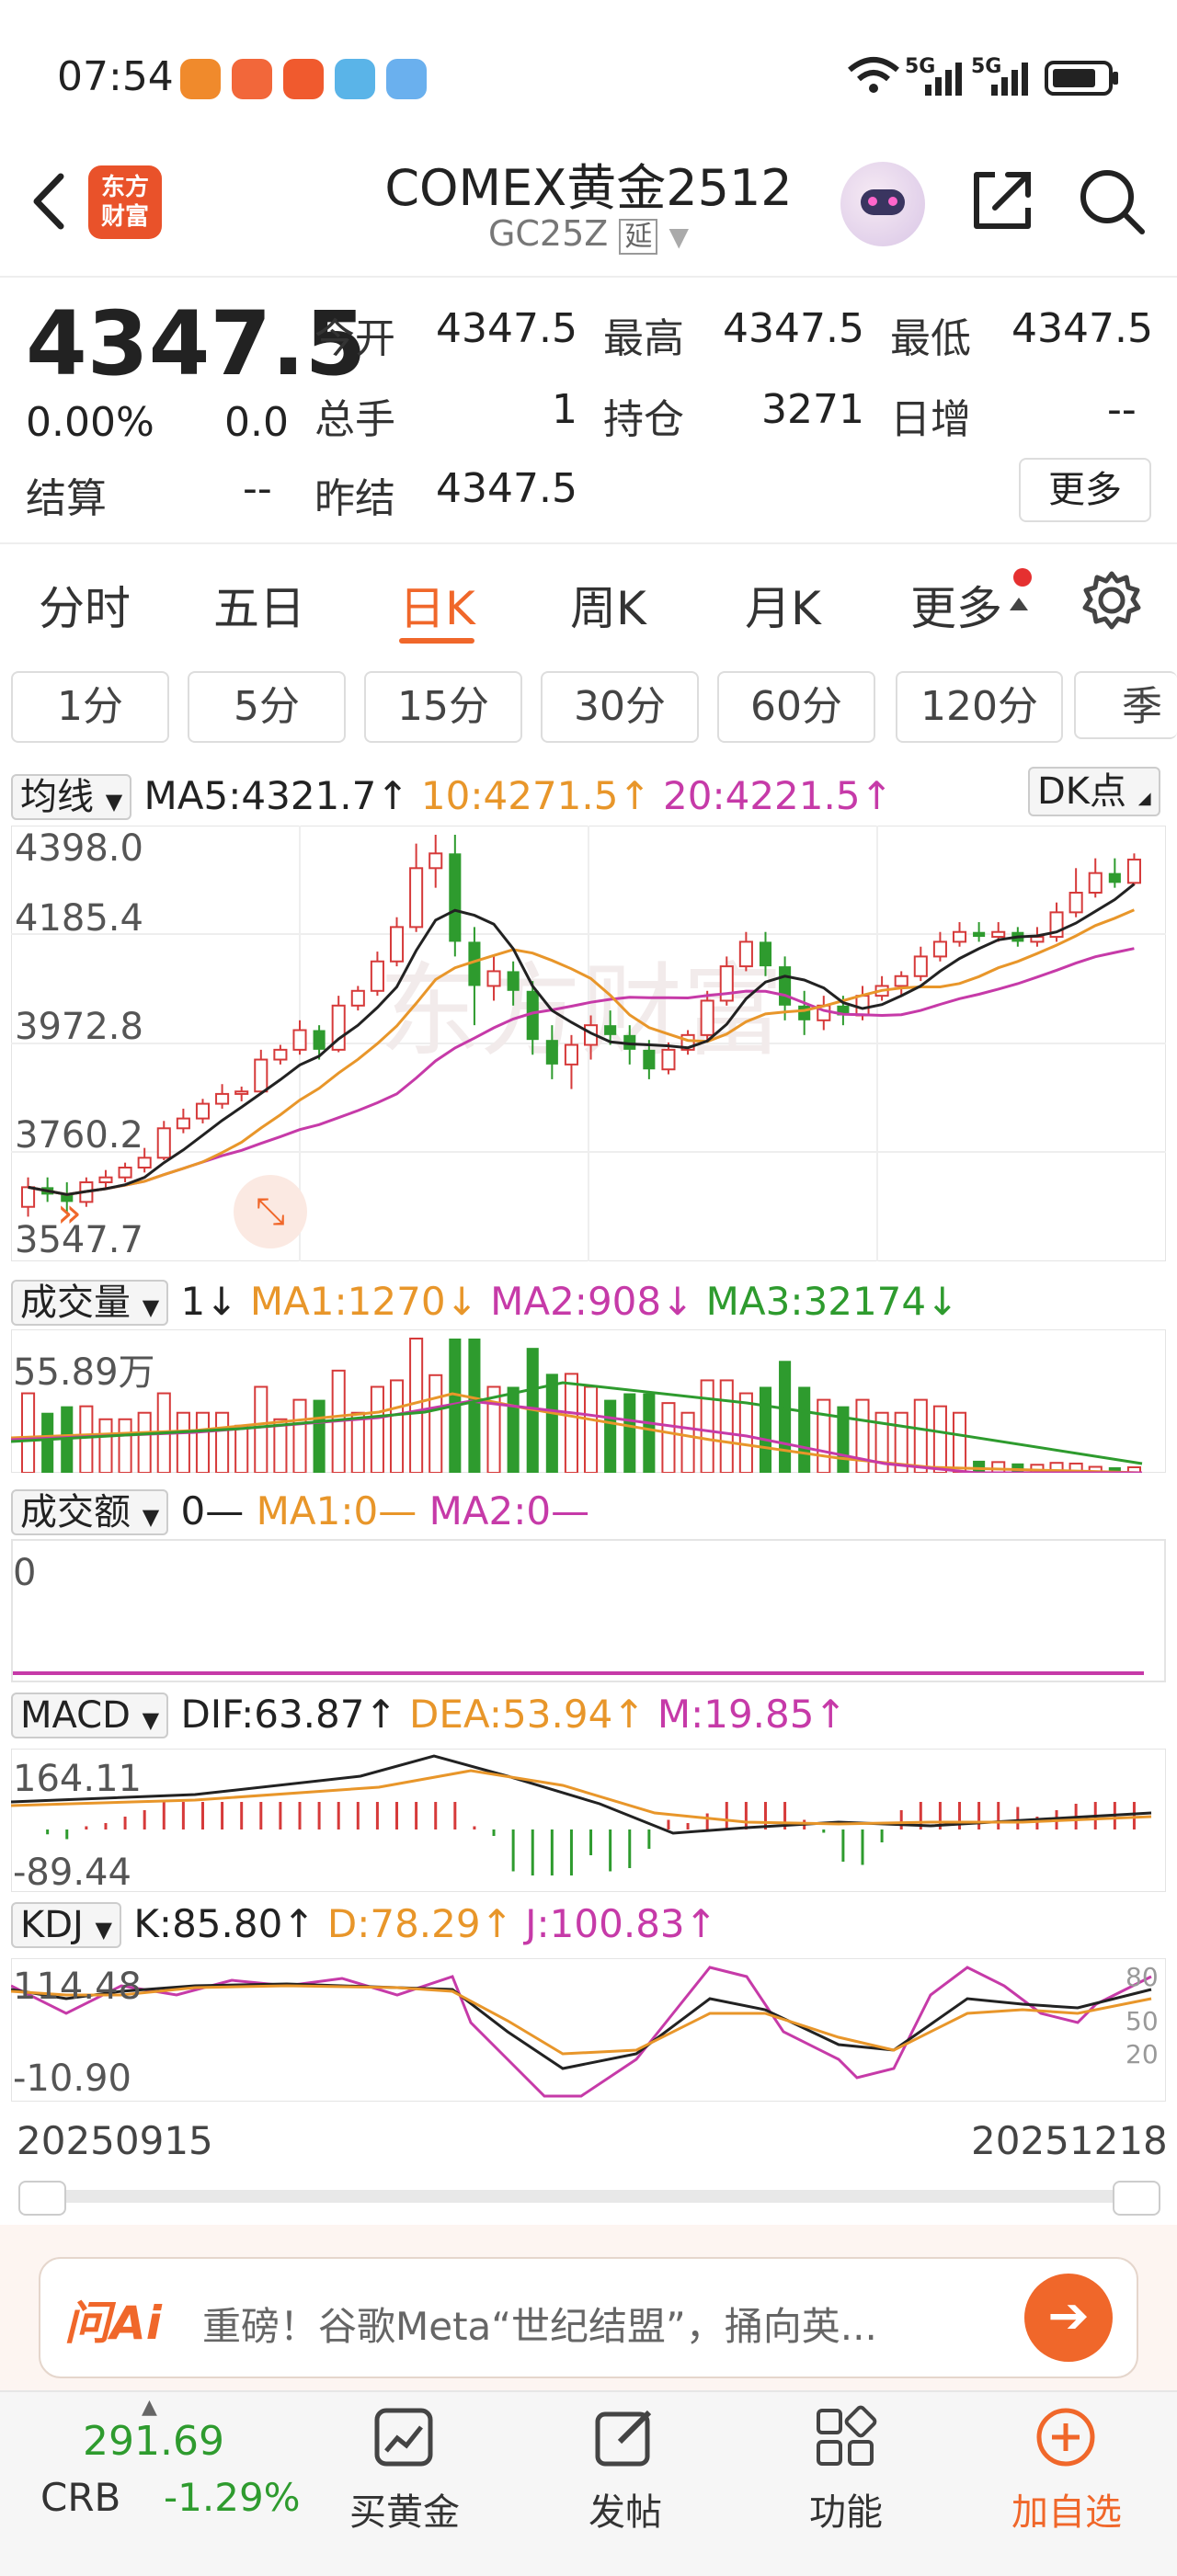 Image resolution: width=1177 pixels, height=2576 pixels. I want to click on period-1min-button: 1分, so click(90, 707).